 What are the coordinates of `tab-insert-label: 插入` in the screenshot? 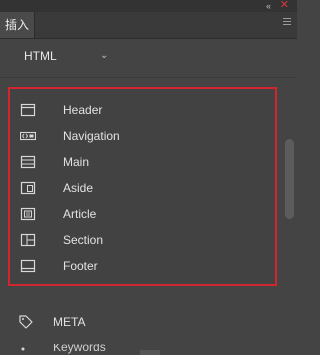 It's located at (16, 25).